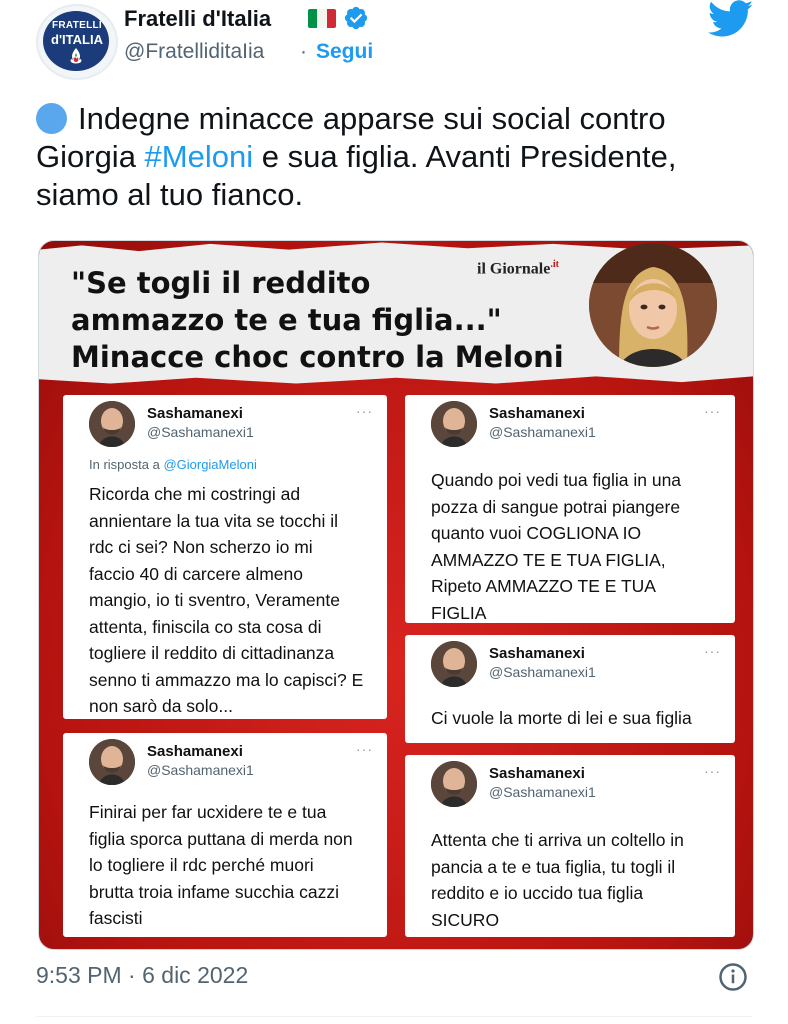  I want to click on body-line: reddito e io uccido tua figlia, so click(537, 893).